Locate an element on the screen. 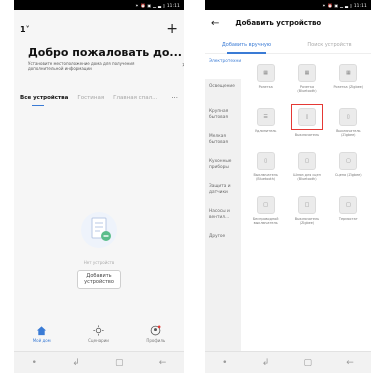  device-label: Розетка (Bluetooth) is located at coordinates (307, 89).